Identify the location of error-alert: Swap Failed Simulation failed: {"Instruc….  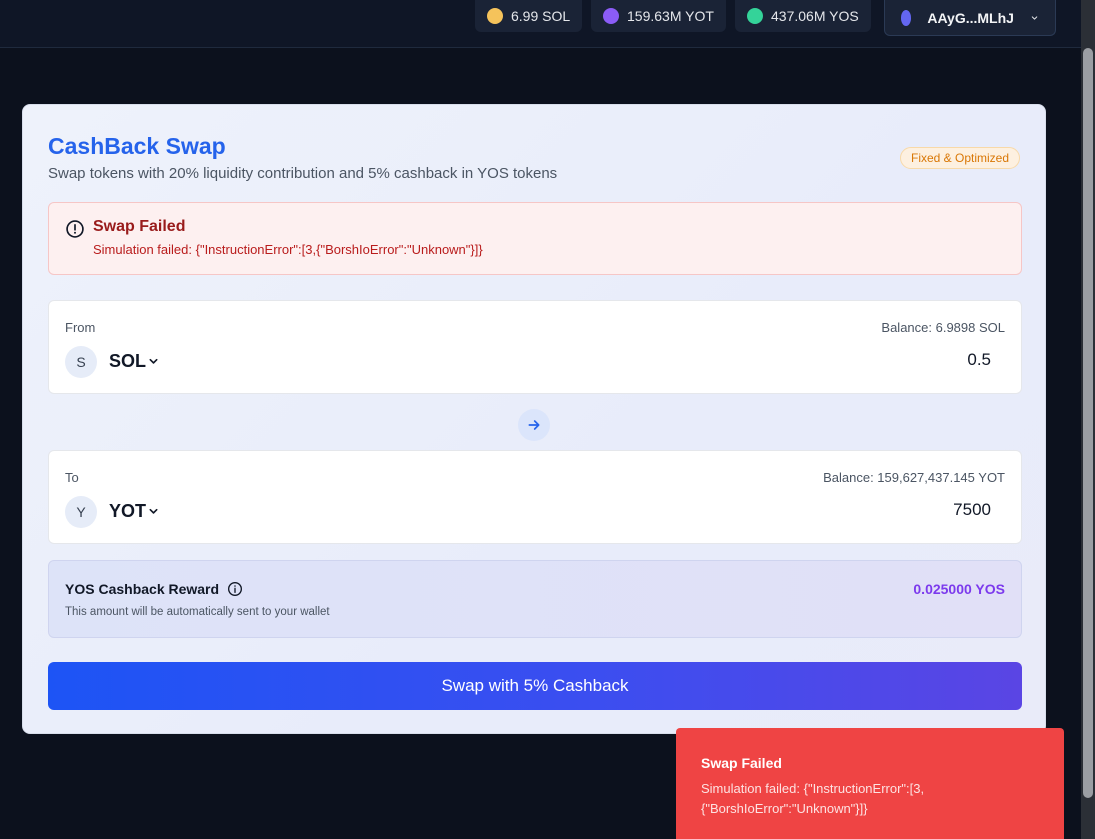
(535, 238).